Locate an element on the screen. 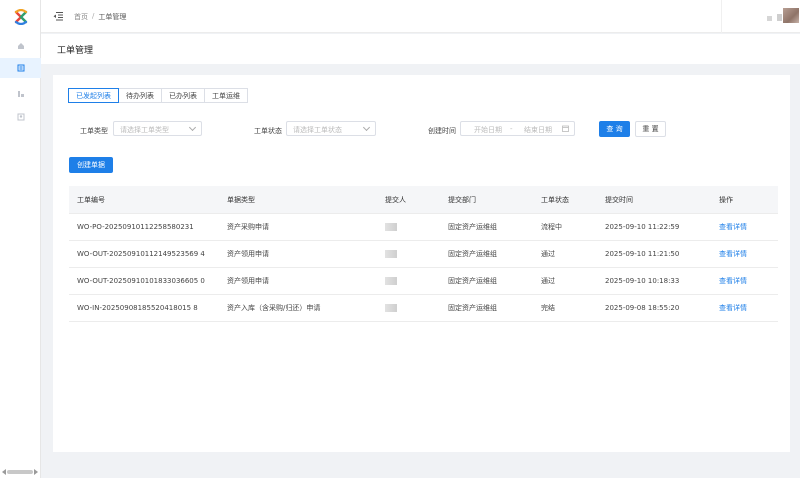 The width and height of the screenshot is (800, 478). status-filter-label: 工单状态 is located at coordinates (268, 131).